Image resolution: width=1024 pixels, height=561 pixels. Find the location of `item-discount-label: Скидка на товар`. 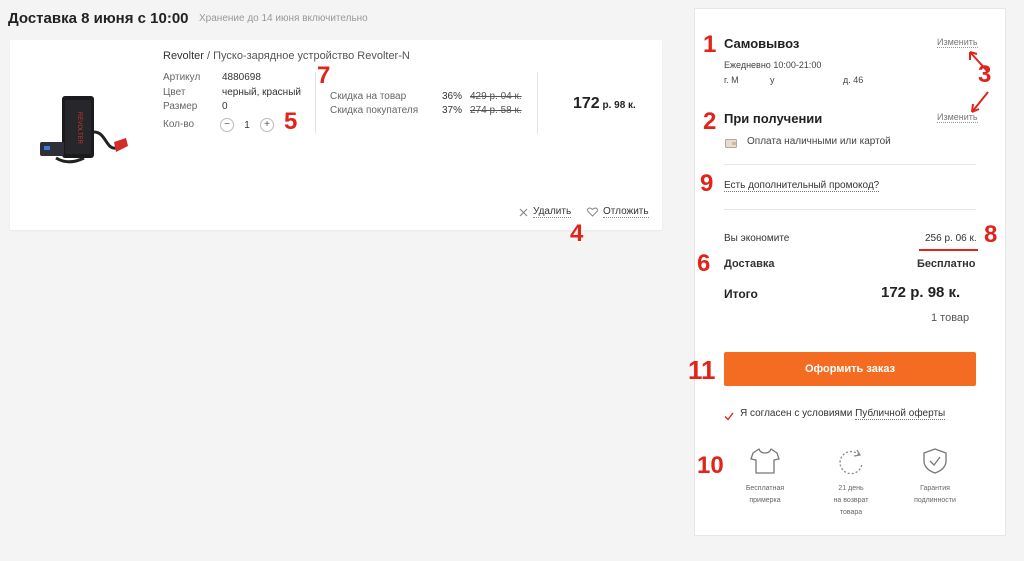

item-discount-label: Скидка на товар is located at coordinates (368, 96).